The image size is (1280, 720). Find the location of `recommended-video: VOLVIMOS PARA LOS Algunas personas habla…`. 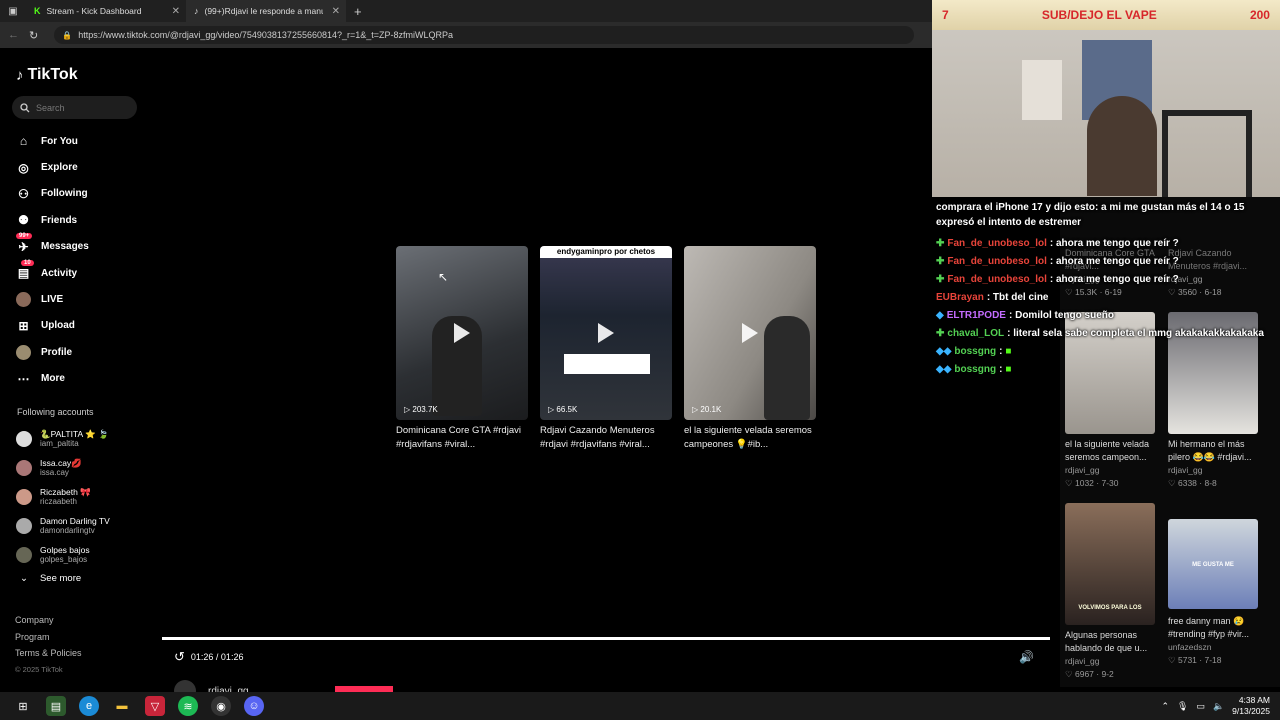

recommended-video: VOLVIMOS PARA LOS Algunas personas habla… is located at coordinates (1112, 592).